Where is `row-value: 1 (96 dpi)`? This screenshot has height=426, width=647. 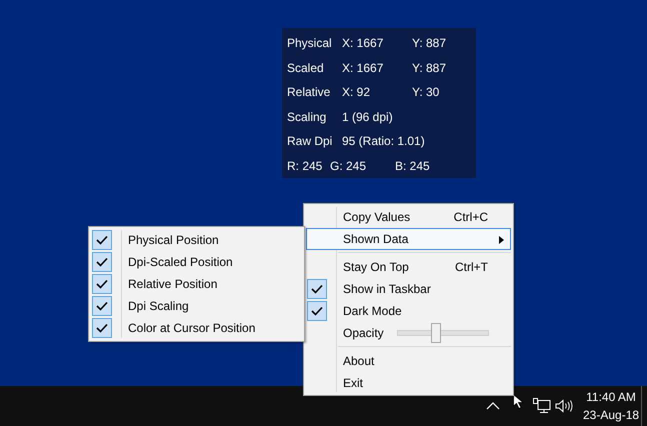
row-value: 1 (96 dpi) is located at coordinates (367, 117).